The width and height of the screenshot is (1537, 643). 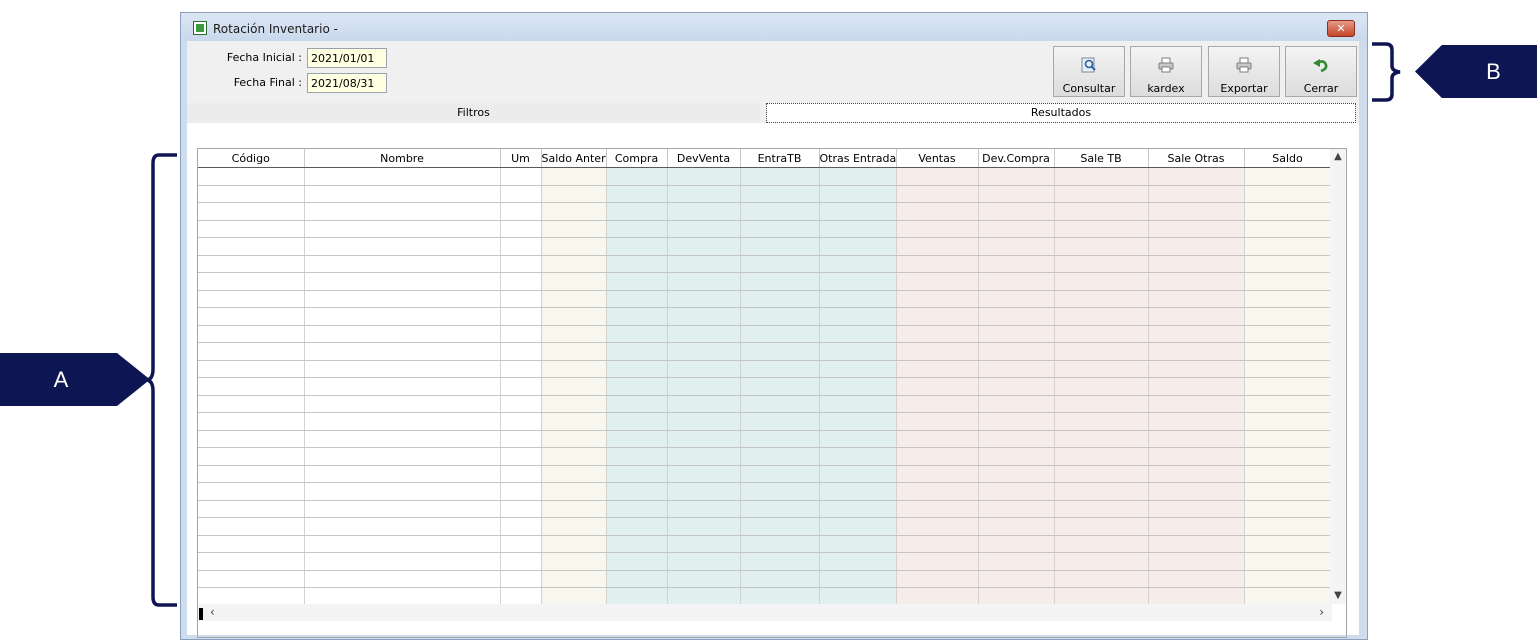 I want to click on scroll-right-icon: ›, so click(x=1321, y=612).